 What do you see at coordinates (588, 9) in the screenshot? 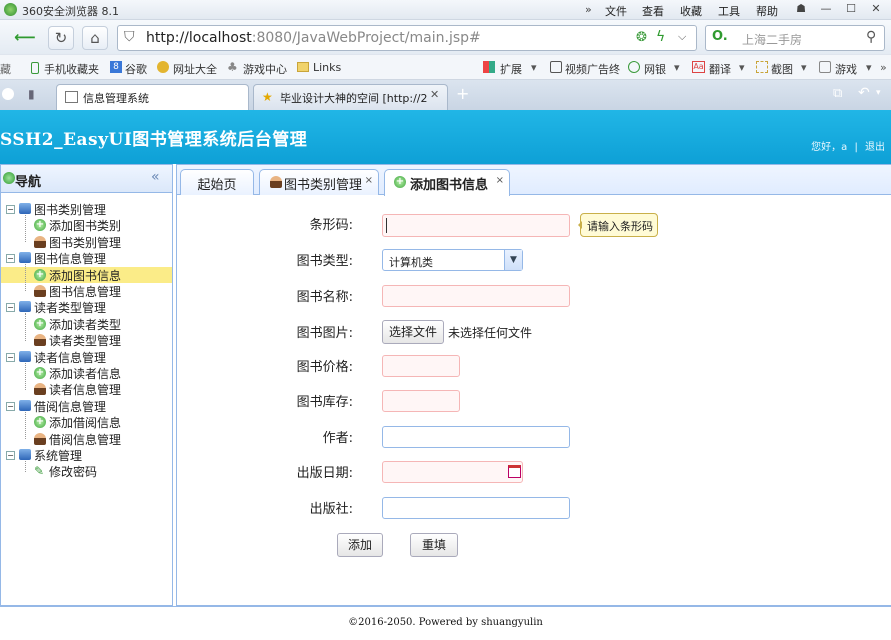
I see `double-chevron-icon: »` at bounding box center [588, 9].